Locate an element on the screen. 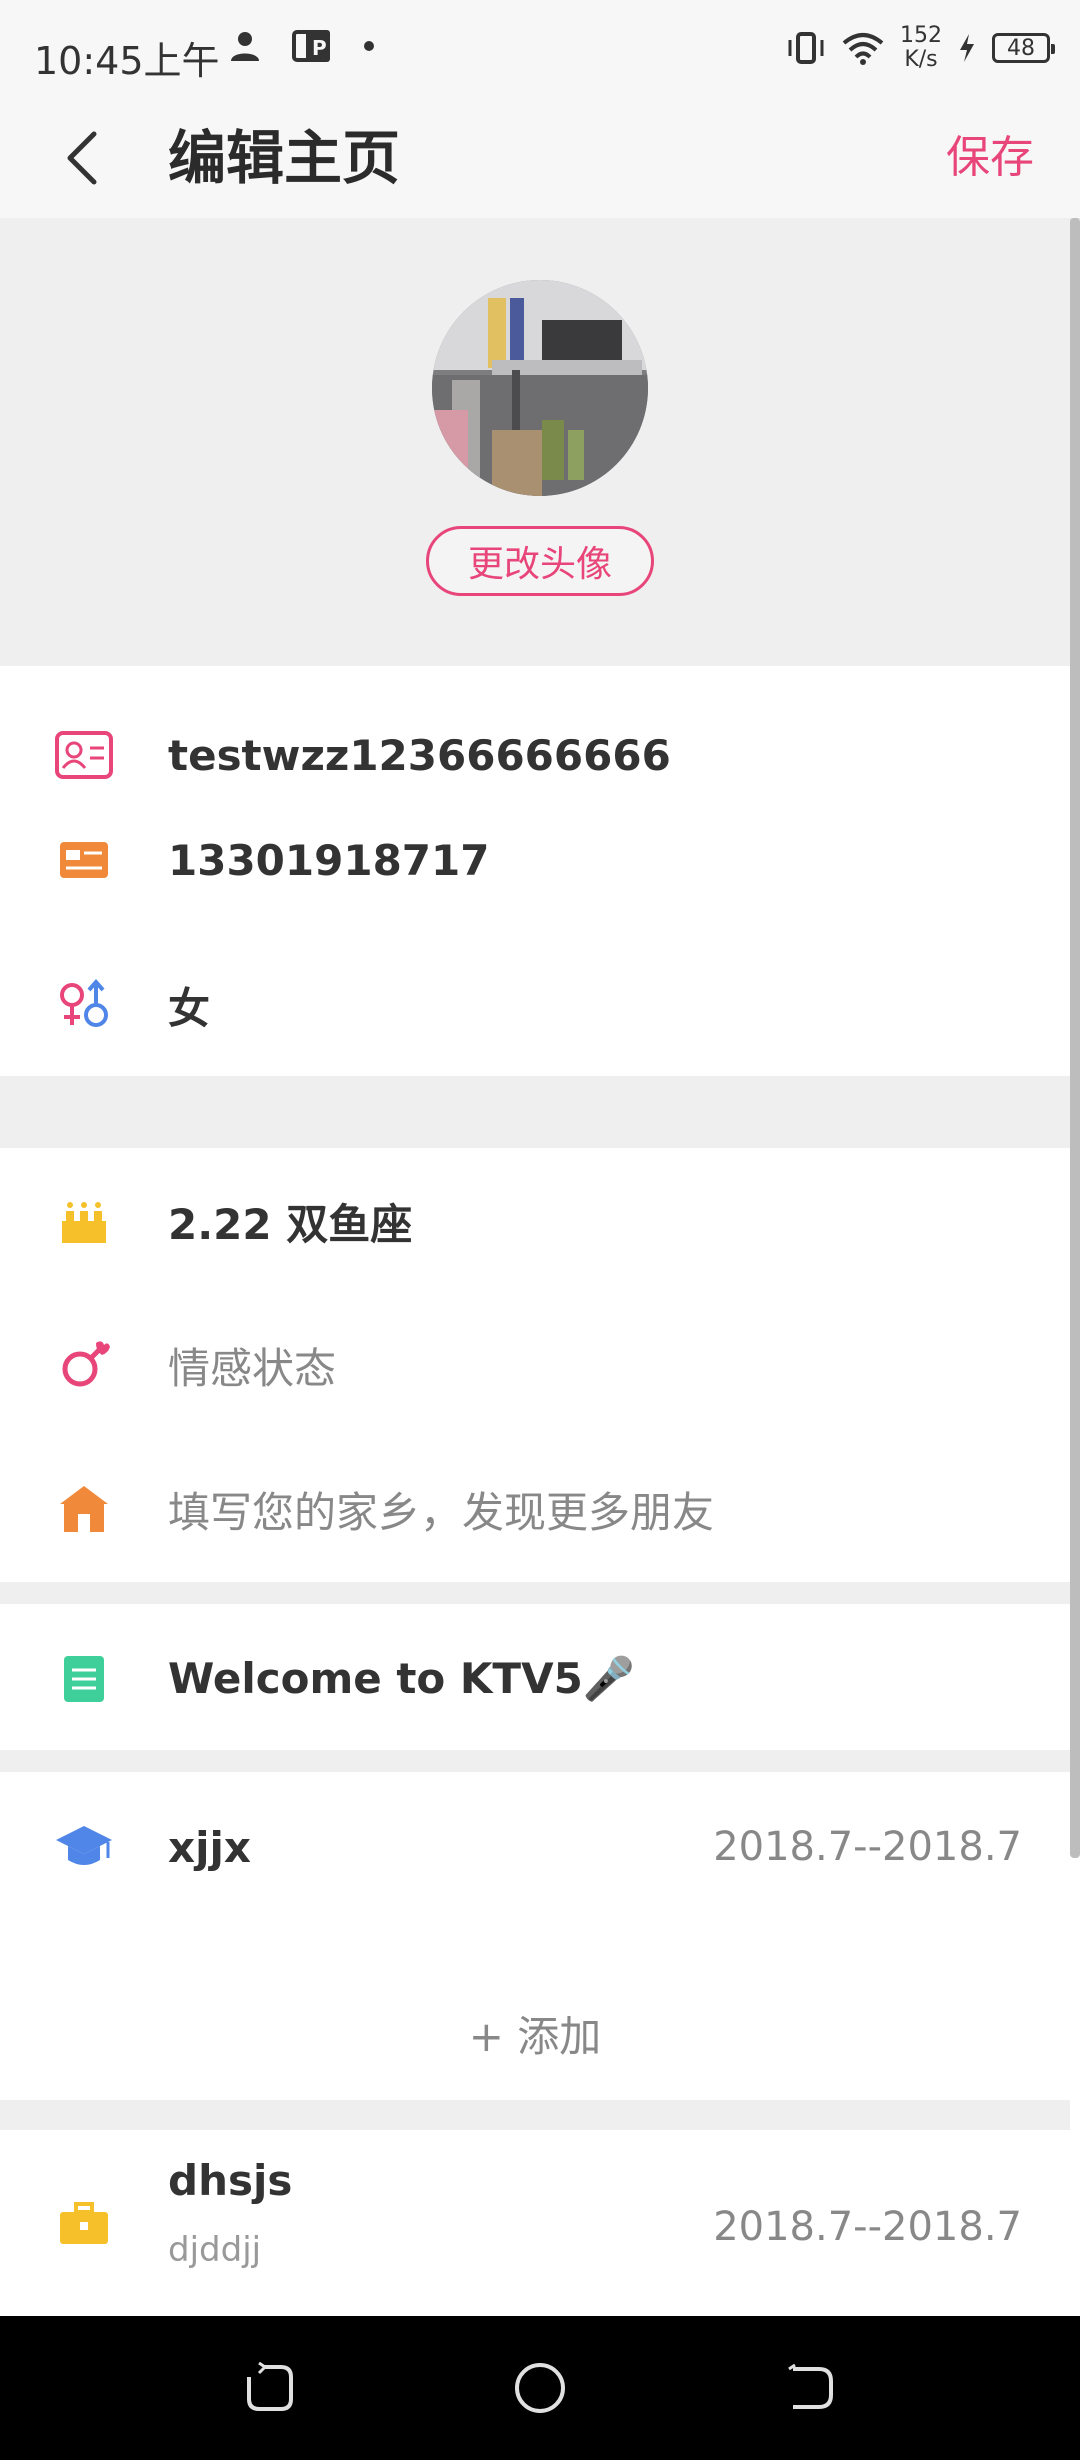 The width and height of the screenshot is (1080, 2460). avatar-photo is located at coordinates (540, 388).